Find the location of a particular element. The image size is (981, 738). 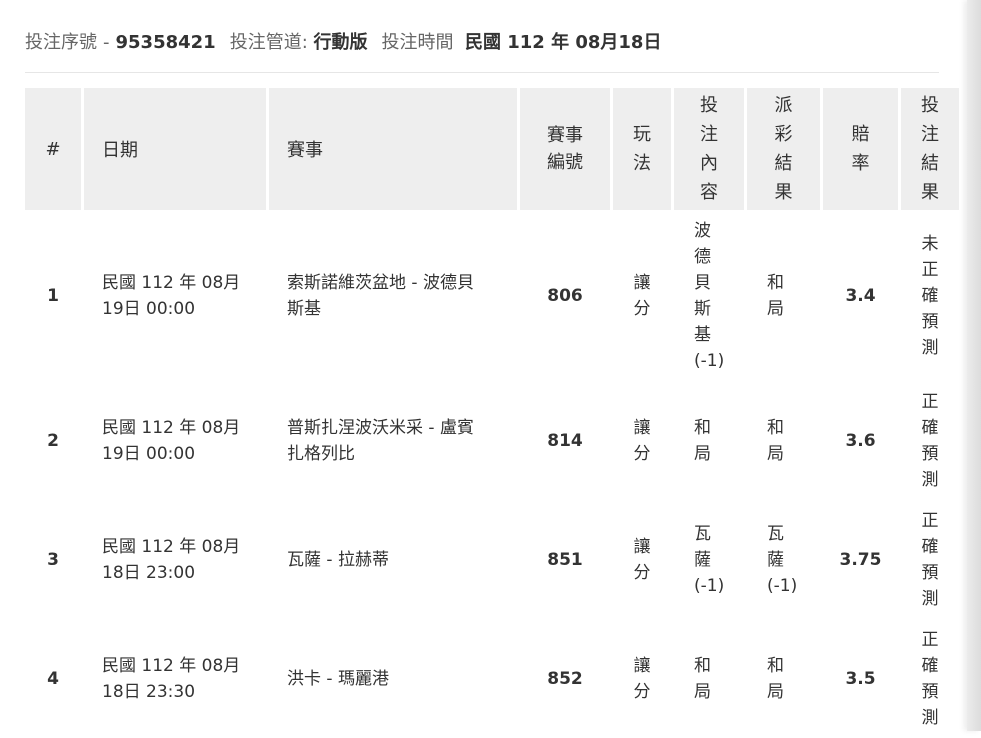

date-text-line: 19日 00:00 is located at coordinates (149, 309).